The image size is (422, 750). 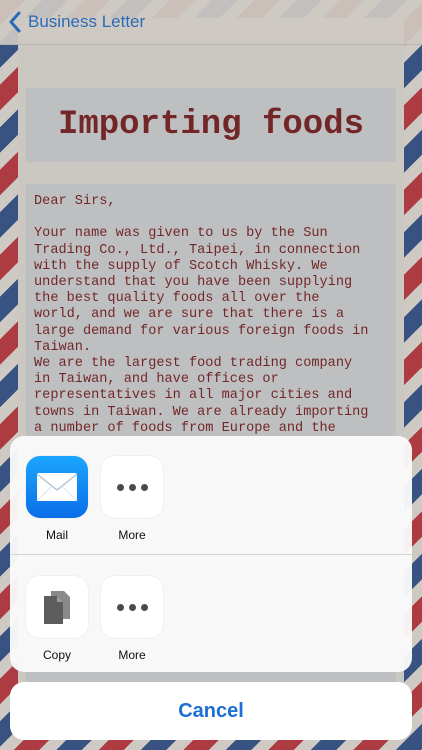 I want to click on cancel-button: Cancel, so click(x=211, y=711).